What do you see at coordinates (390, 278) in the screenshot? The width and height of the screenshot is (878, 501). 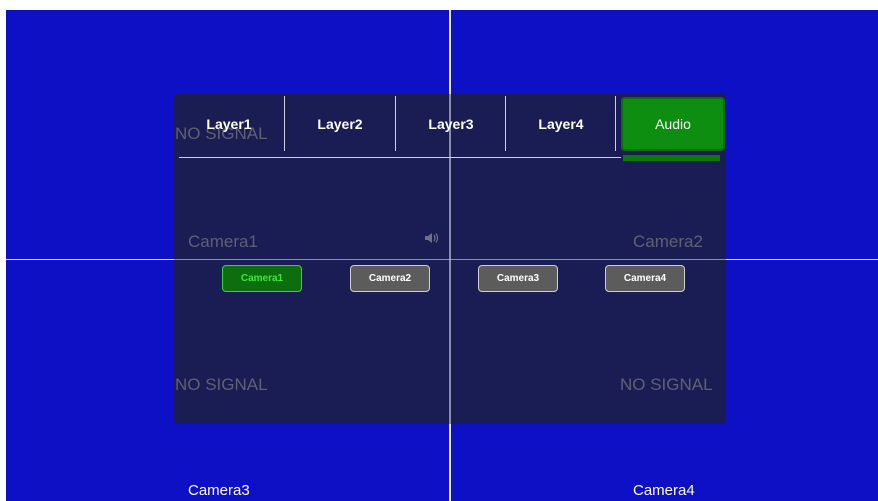 I see `audio-source-camera2-button: Camera2` at bounding box center [390, 278].